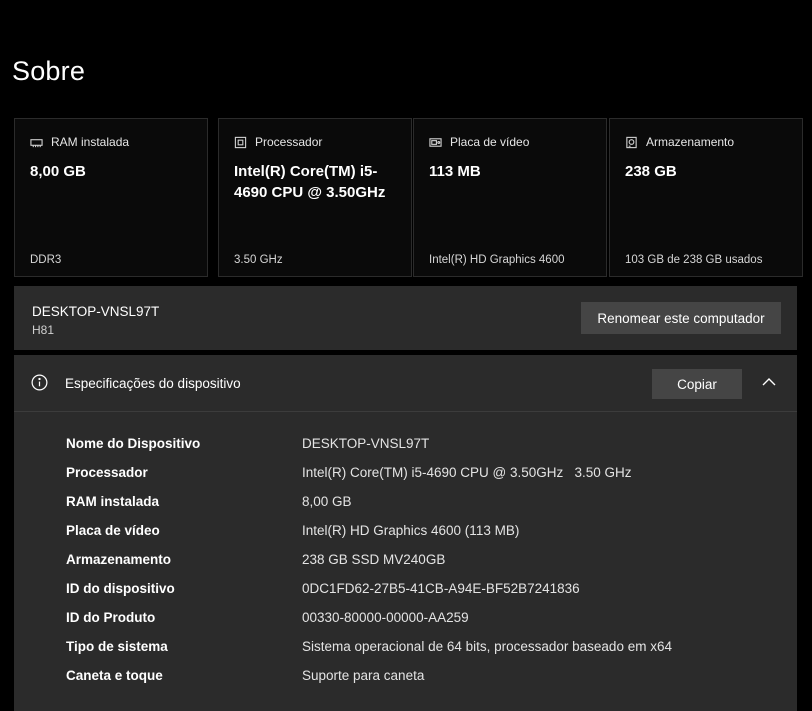 The image size is (812, 711). What do you see at coordinates (49, 71) in the screenshot?
I see `page-title: Sobre` at bounding box center [49, 71].